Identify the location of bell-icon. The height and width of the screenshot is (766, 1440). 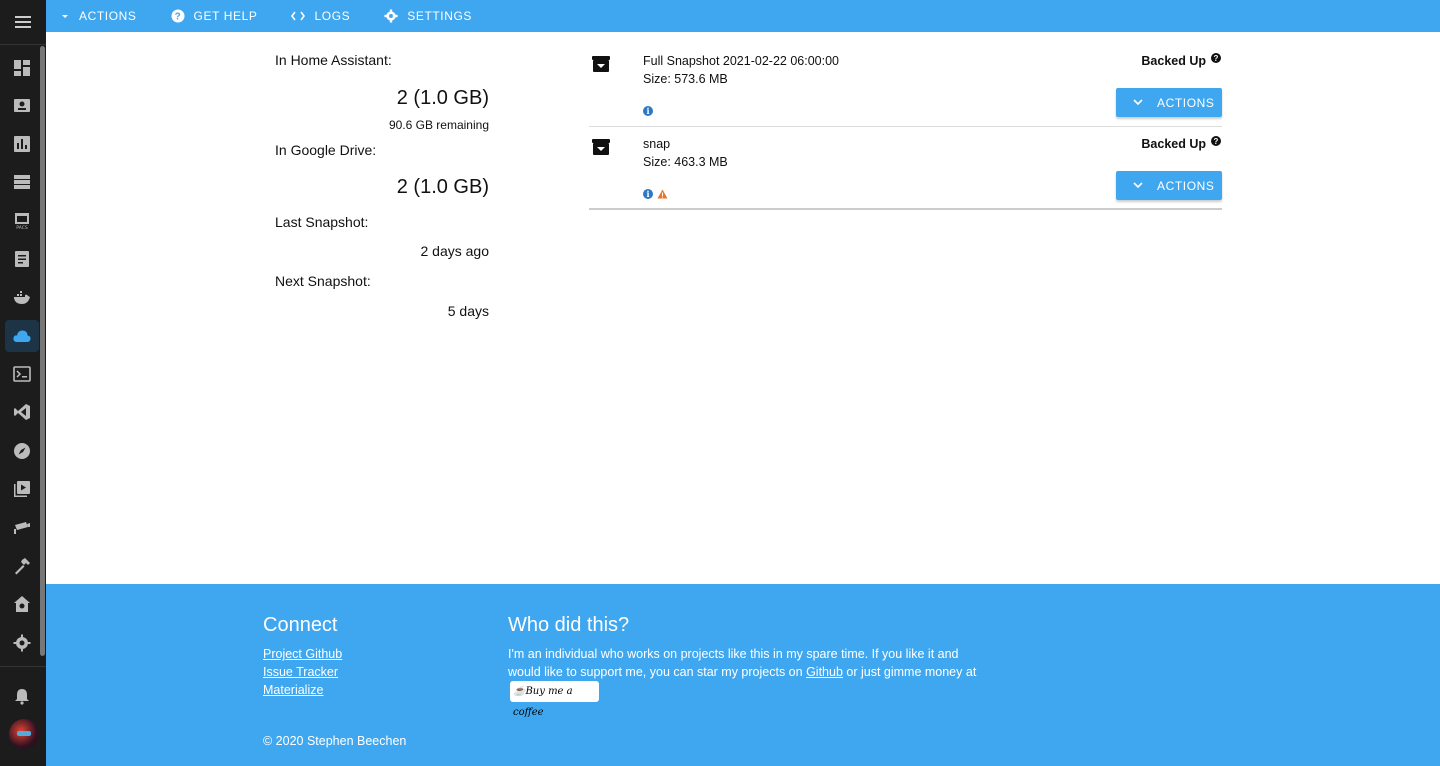
(22, 697).